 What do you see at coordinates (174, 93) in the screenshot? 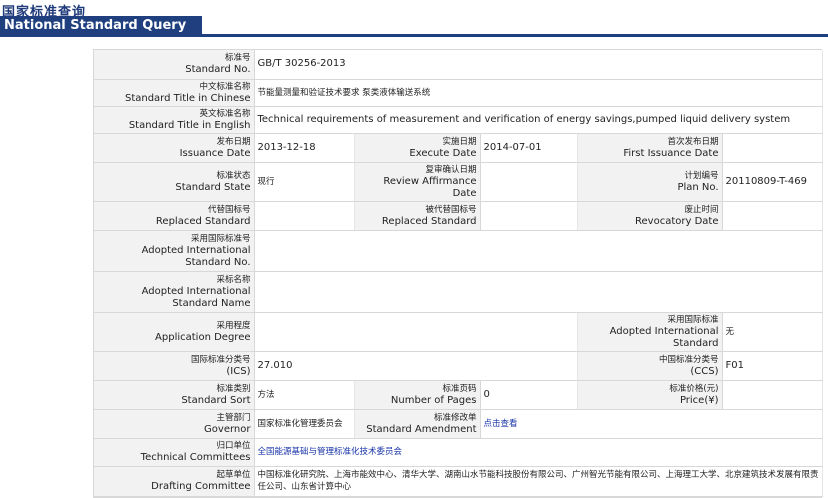
I see `title-chinese-label: 中文标准名称 Standard Title in Chinese` at bounding box center [174, 93].